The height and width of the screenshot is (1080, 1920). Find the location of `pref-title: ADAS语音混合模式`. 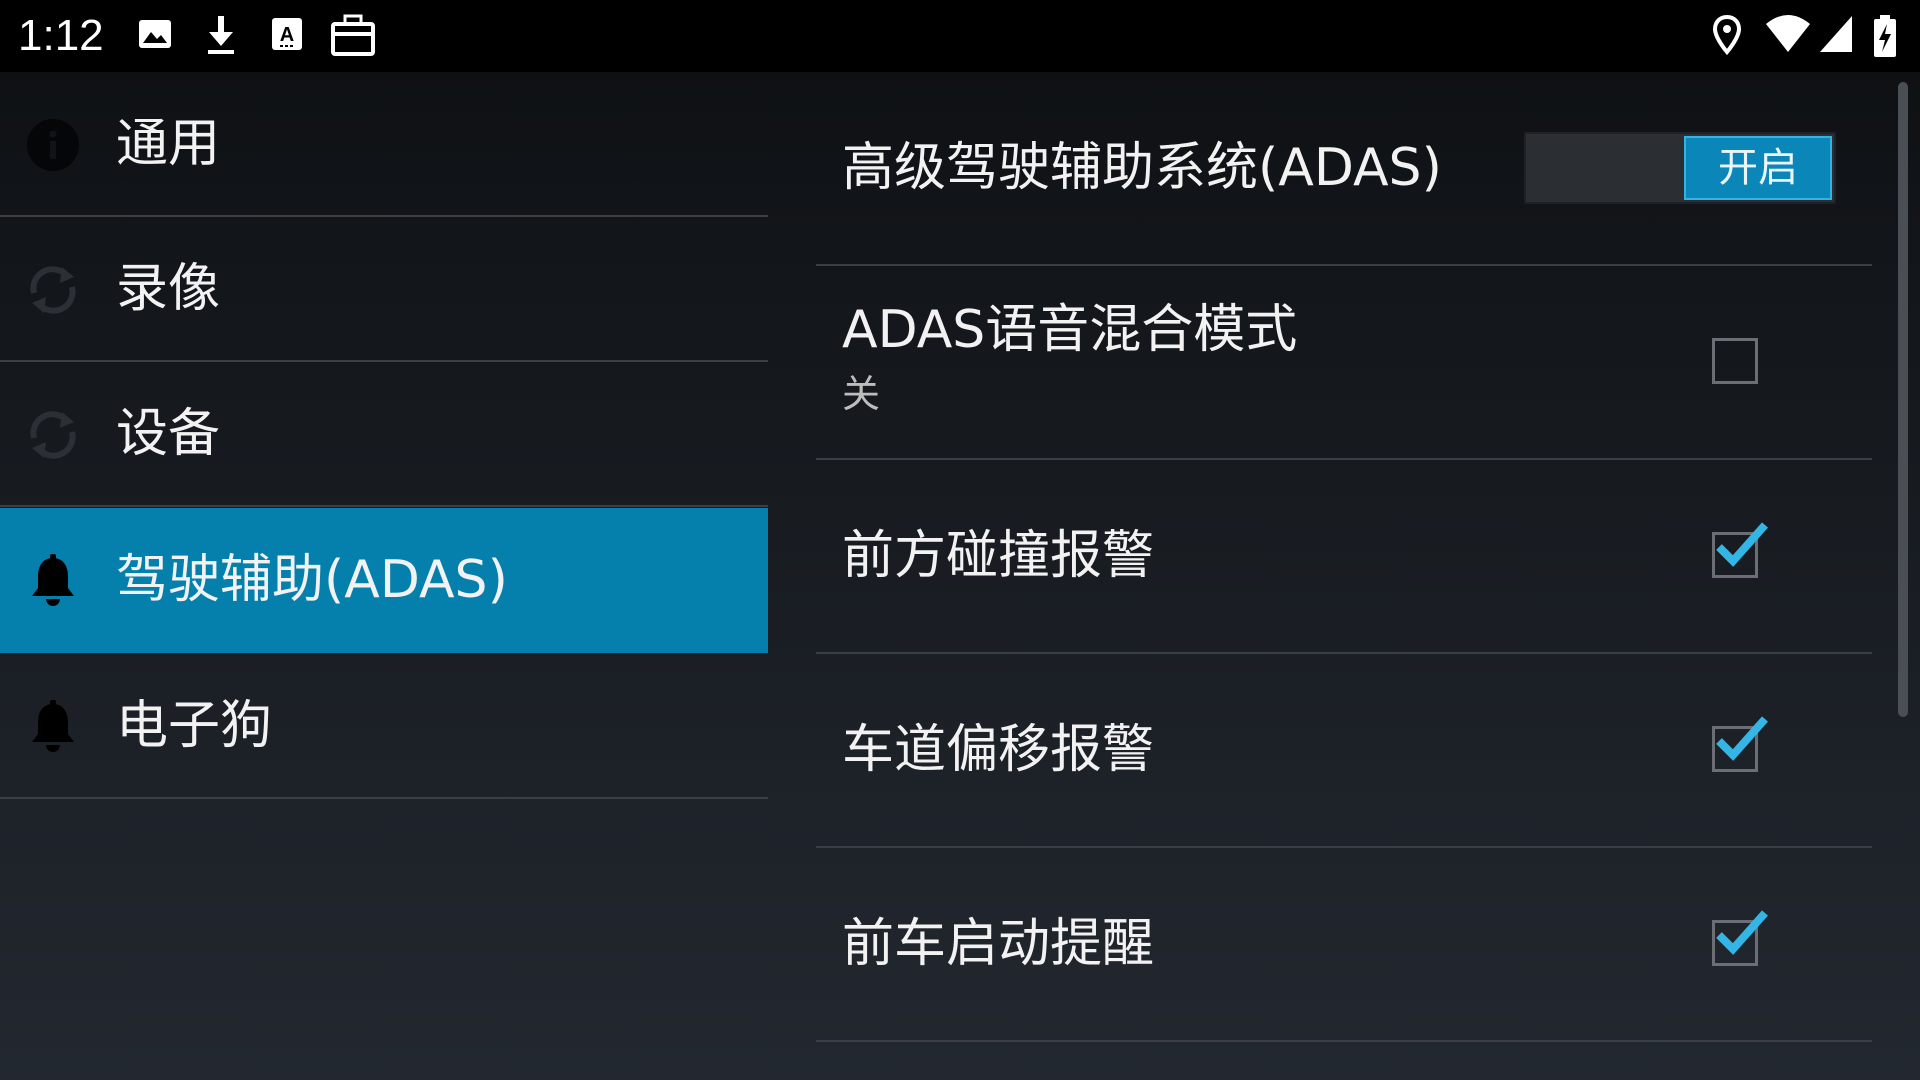

pref-title: ADAS语音混合模式 is located at coordinates (1070, 330).